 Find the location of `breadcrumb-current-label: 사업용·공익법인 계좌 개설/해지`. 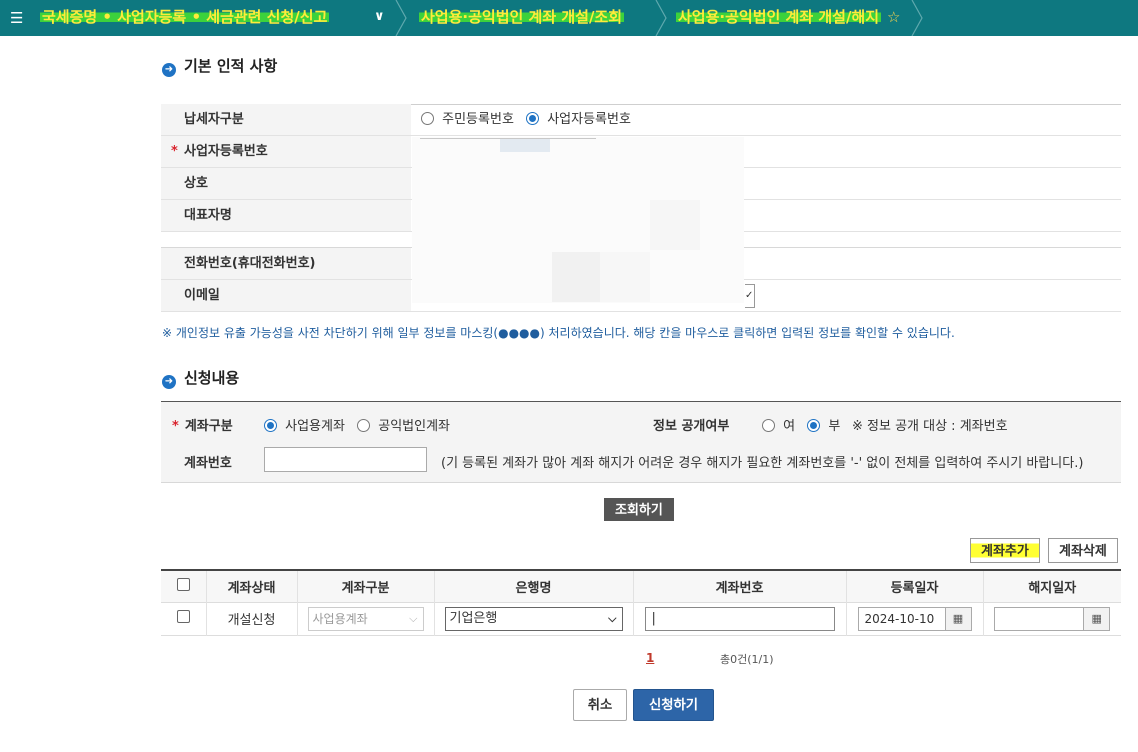

breadcrumb-current-label: 사업용·공익법인 계좌 개설/해지 is located at coordinates (779, 17).